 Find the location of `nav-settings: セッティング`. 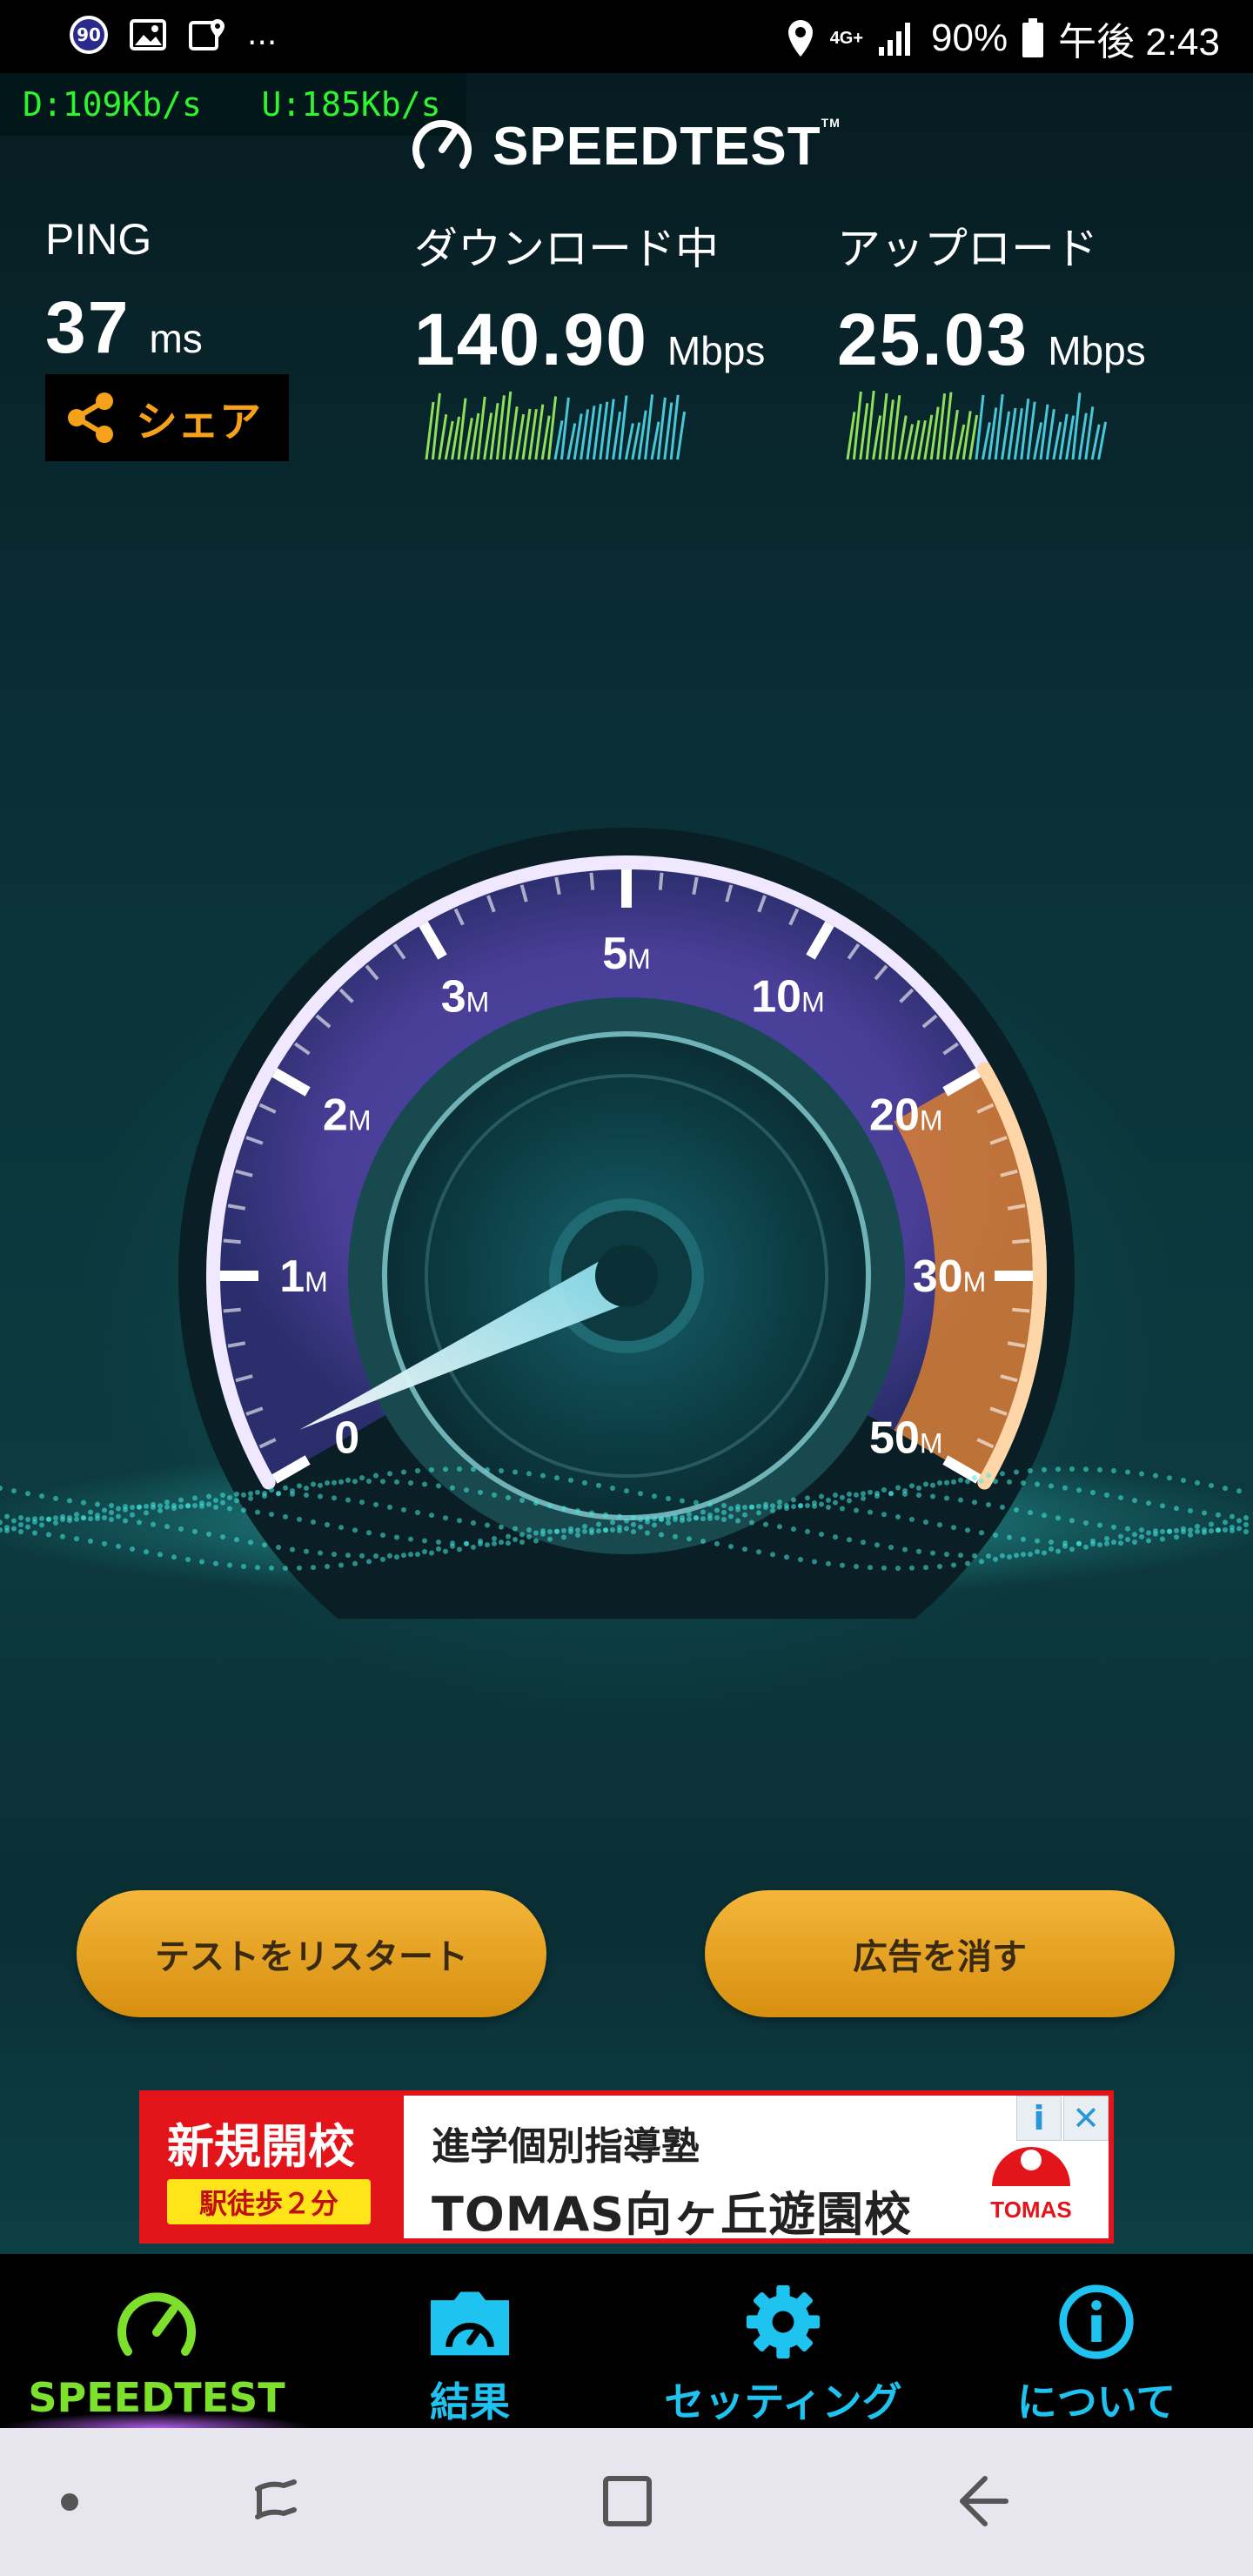

nav-settings: セッティング is located at coordinates (783, 2341).